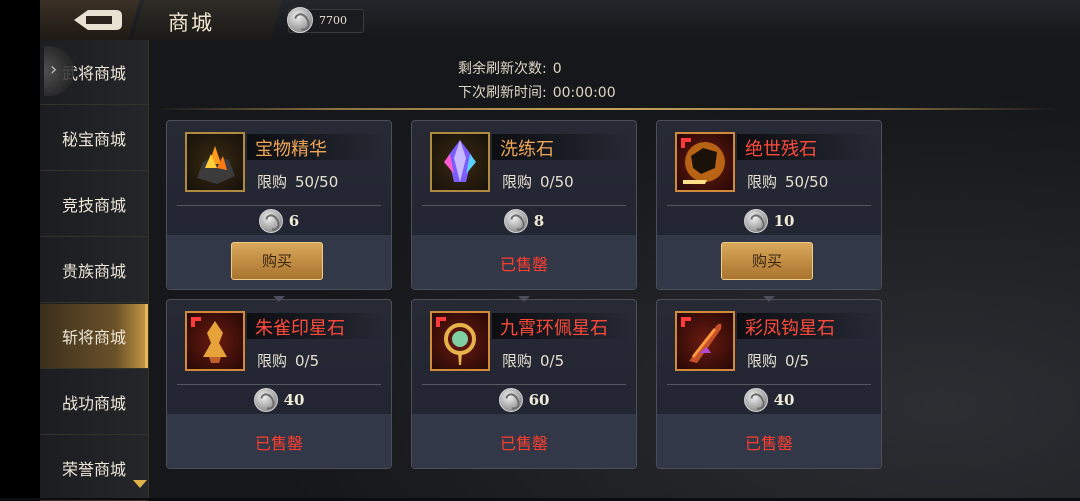 This screenshot has width=1080, height=501. I want to click on sidebar-item-label: 荣誉商城, so click(93, 469).